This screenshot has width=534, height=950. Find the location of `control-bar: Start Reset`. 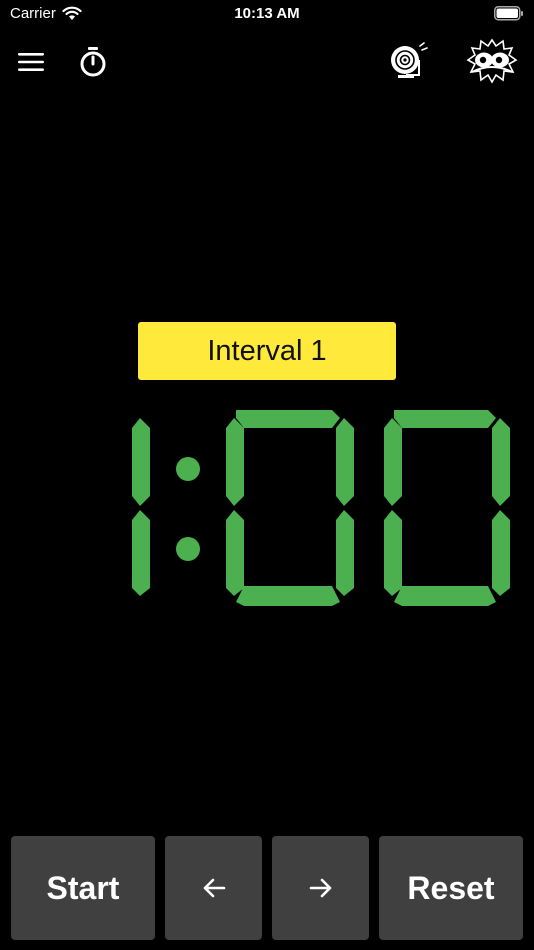

control-bar: Start Reset is located at coordinates (267, 888).